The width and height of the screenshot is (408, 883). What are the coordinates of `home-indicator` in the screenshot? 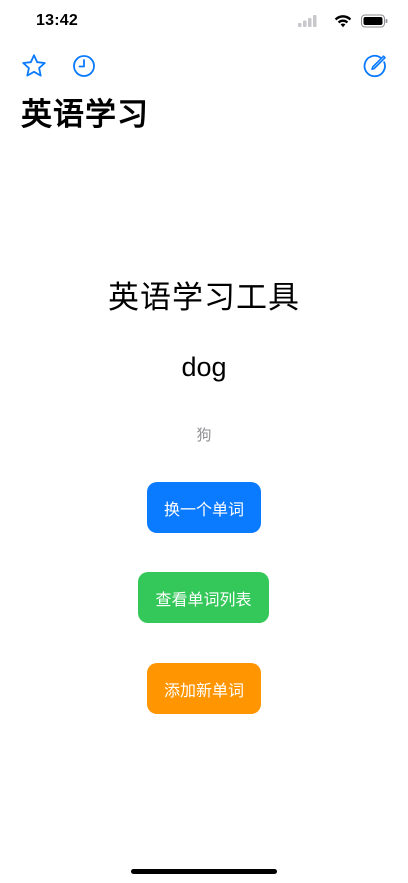 It's located at (204, 871).